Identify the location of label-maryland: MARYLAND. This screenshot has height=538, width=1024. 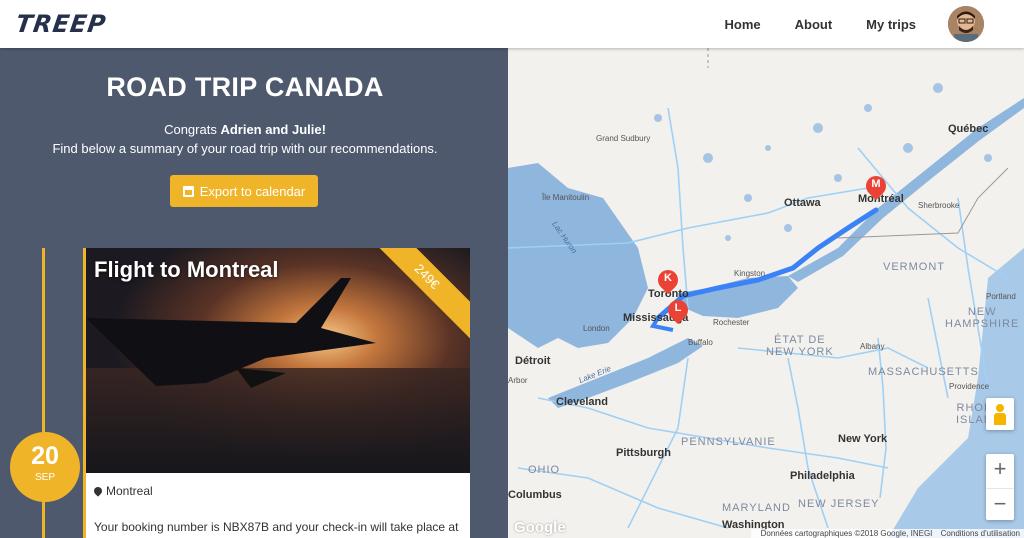
(756, 508).